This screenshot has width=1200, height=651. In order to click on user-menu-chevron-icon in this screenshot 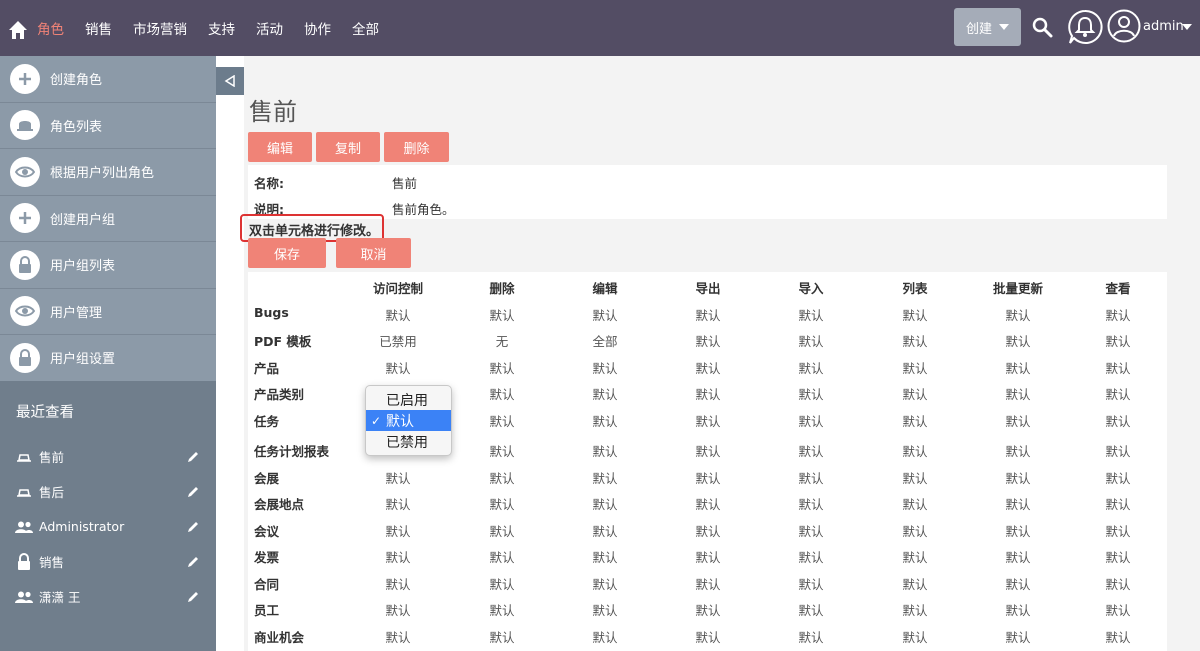, I will do `click(1187, 27)`.